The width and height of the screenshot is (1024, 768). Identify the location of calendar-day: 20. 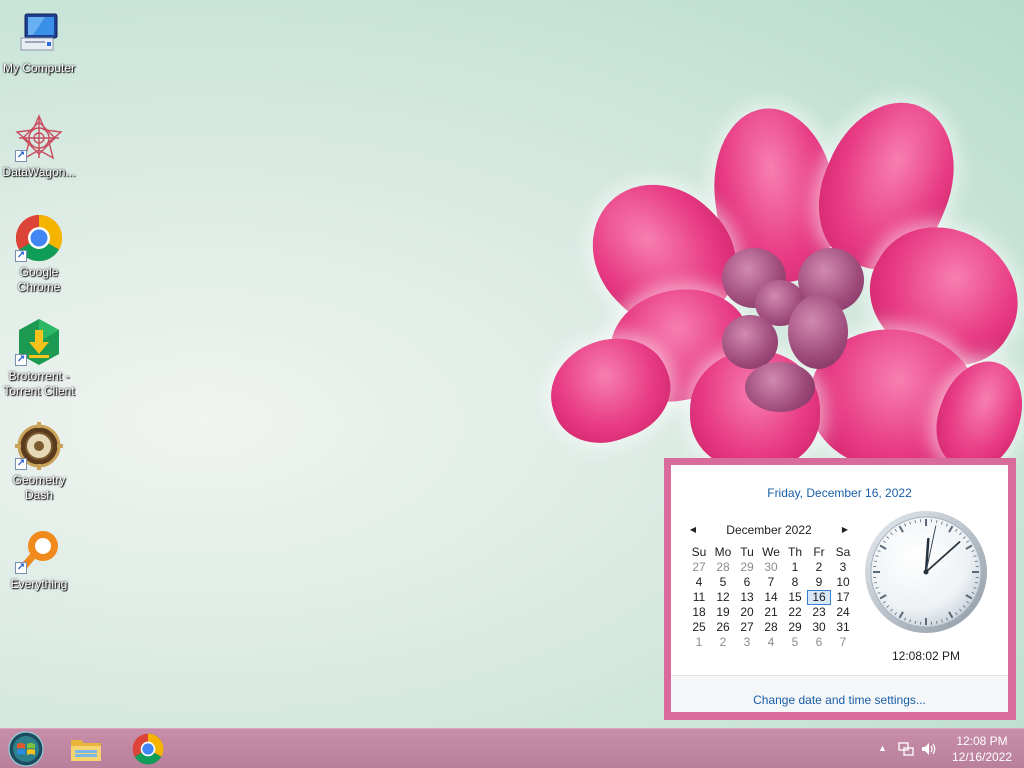
(747, 612).